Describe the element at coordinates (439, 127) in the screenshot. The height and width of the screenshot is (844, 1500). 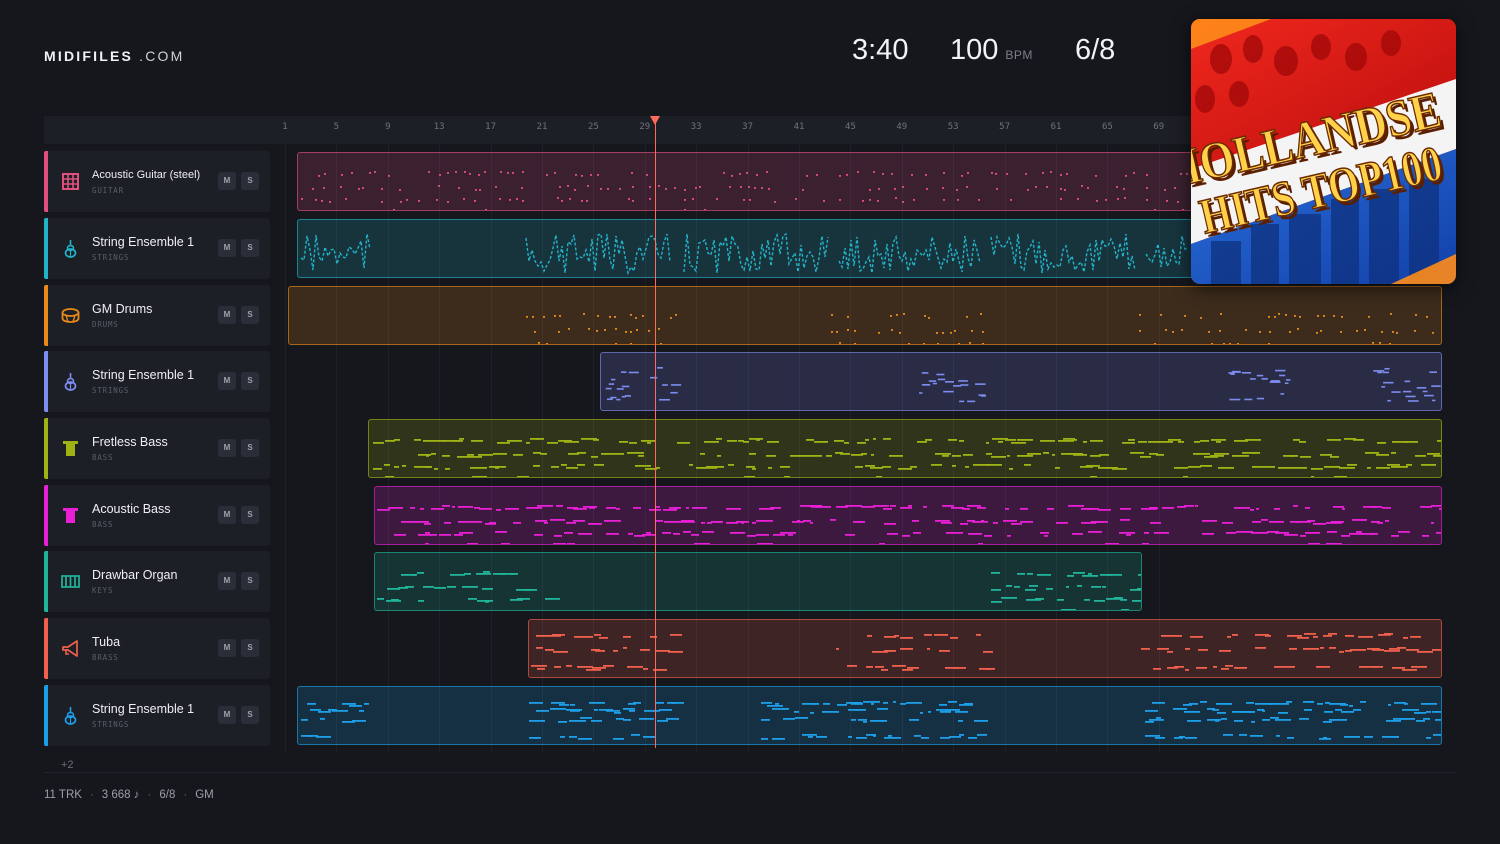
I see `ruler-bar-label: 13` at that location.